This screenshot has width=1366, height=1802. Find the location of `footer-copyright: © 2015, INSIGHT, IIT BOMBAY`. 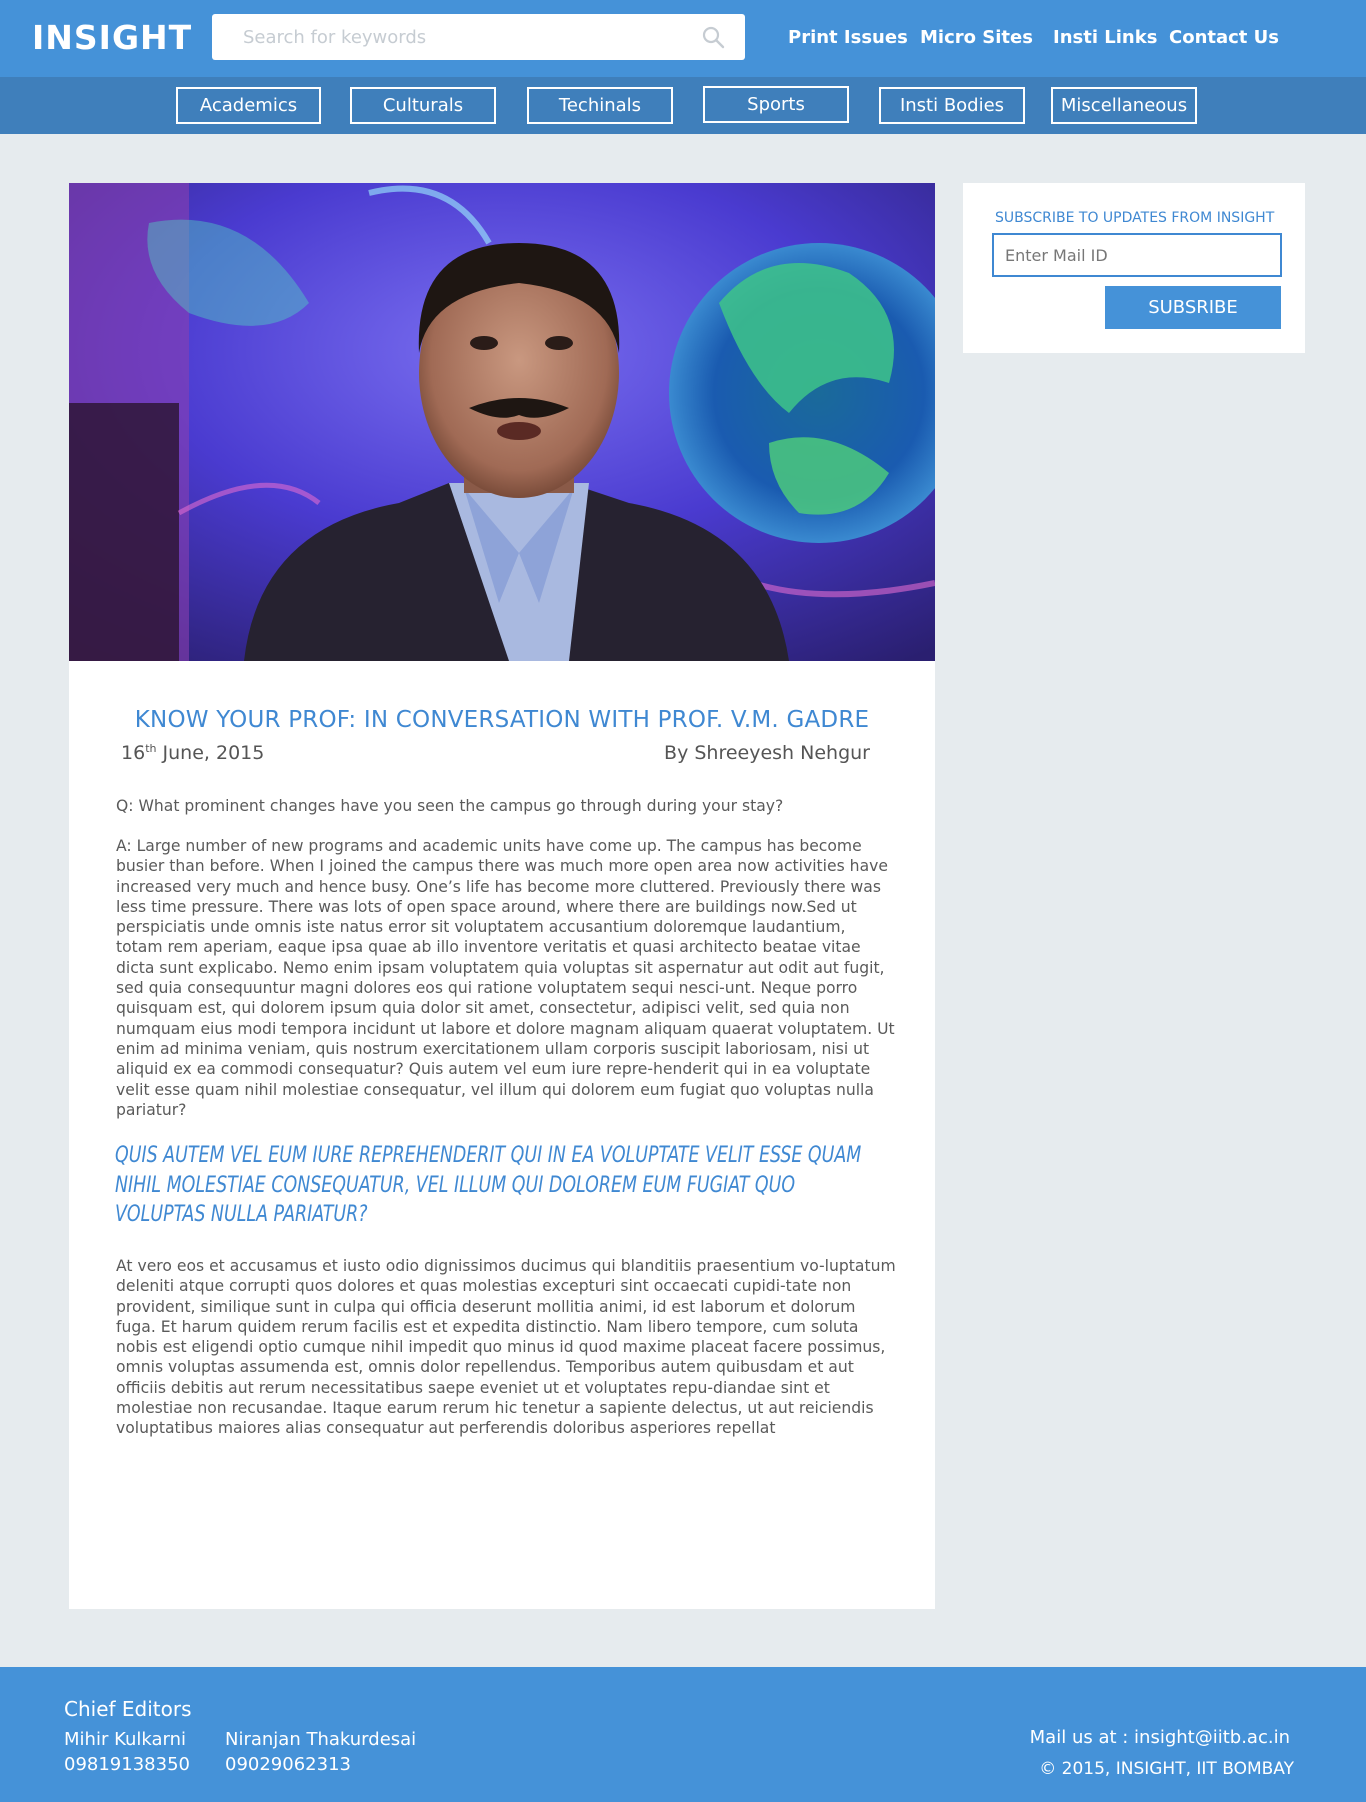

footer-copyright: © 2015, INSIGHT, IIT BOMBAY is located at coordinates (1166, 1769).